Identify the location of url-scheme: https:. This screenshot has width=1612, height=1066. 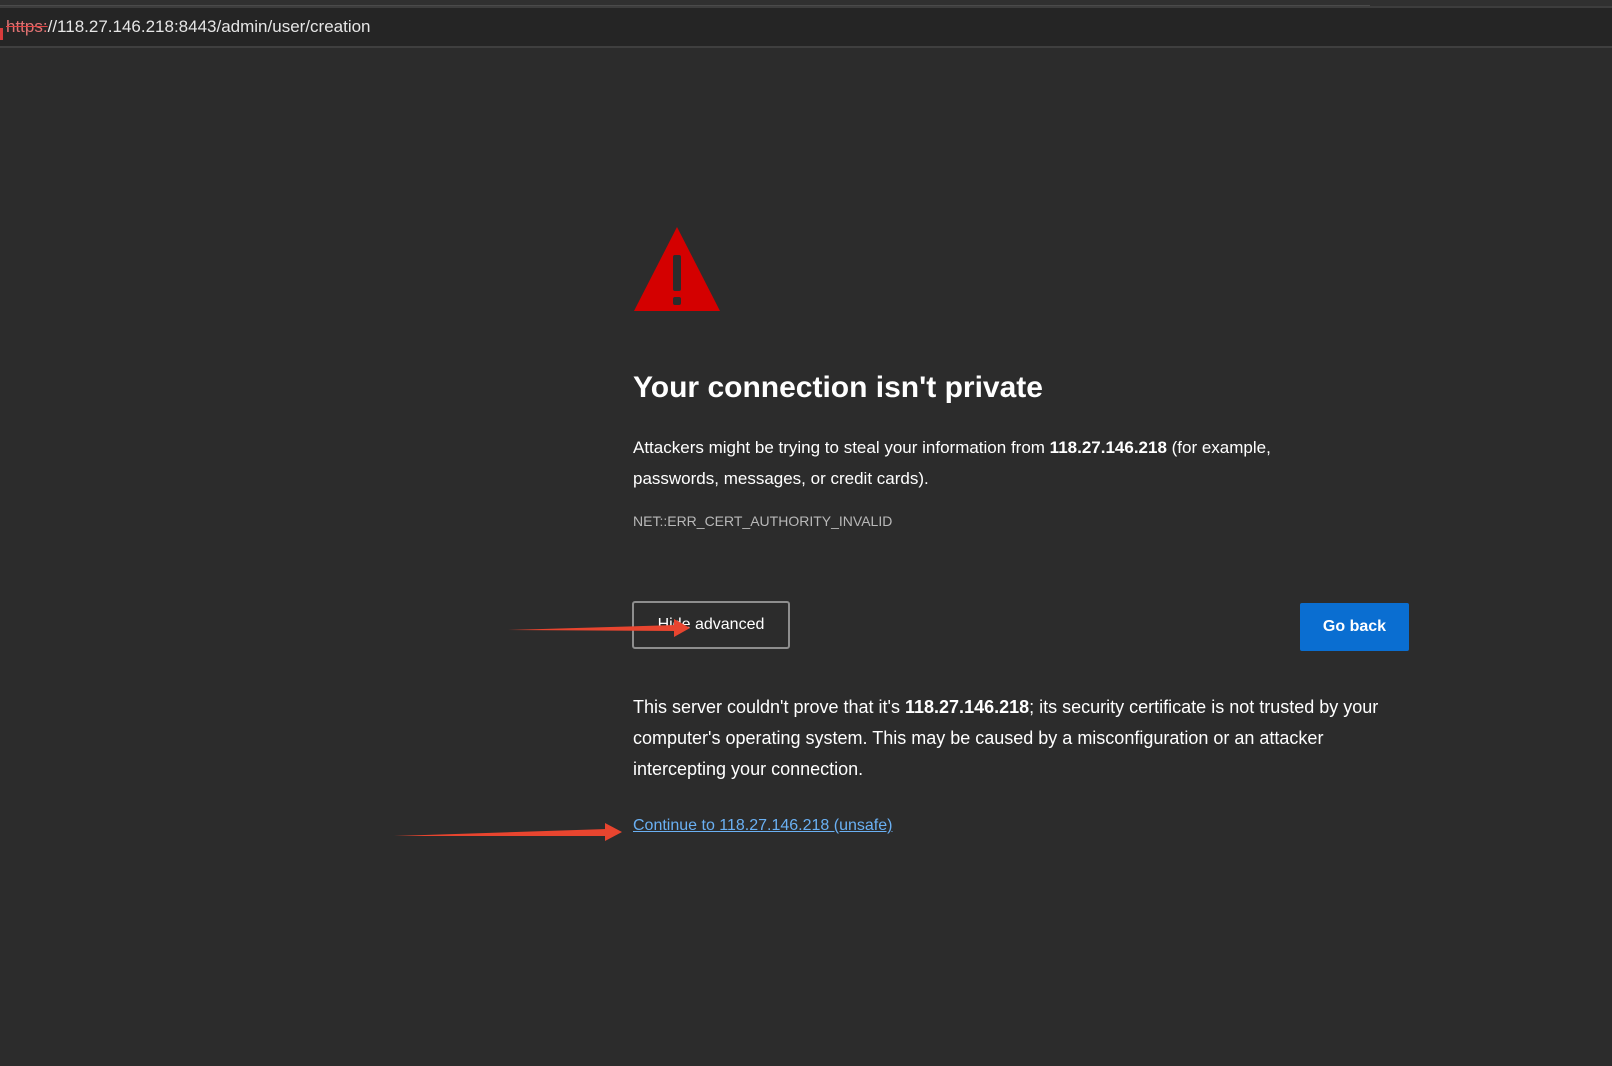
(27, 26).